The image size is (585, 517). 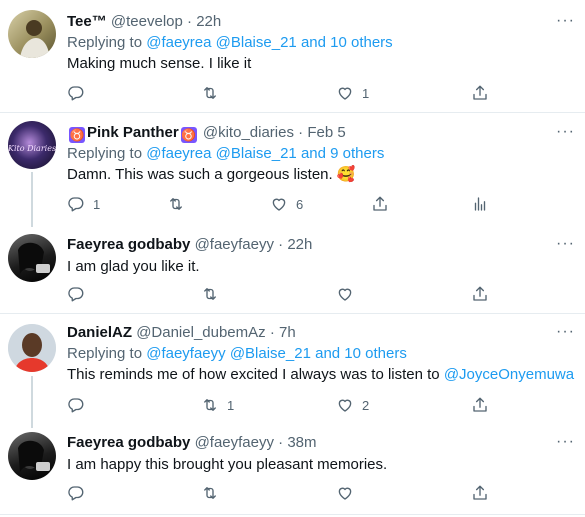 I want to click on timestamp: 38m, so click(x=301, y=442).